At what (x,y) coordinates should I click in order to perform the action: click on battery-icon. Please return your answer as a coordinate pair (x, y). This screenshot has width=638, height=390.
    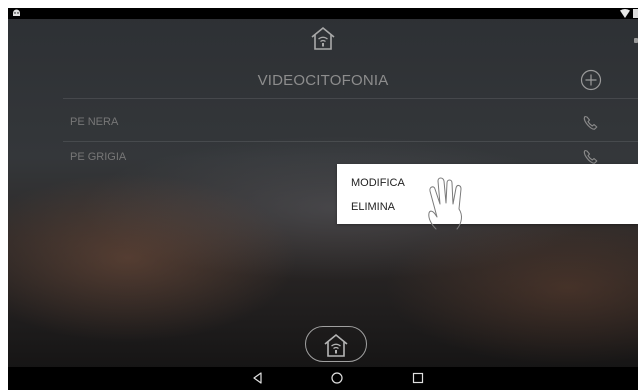
    Looking at the image, I should click on (635, 13).